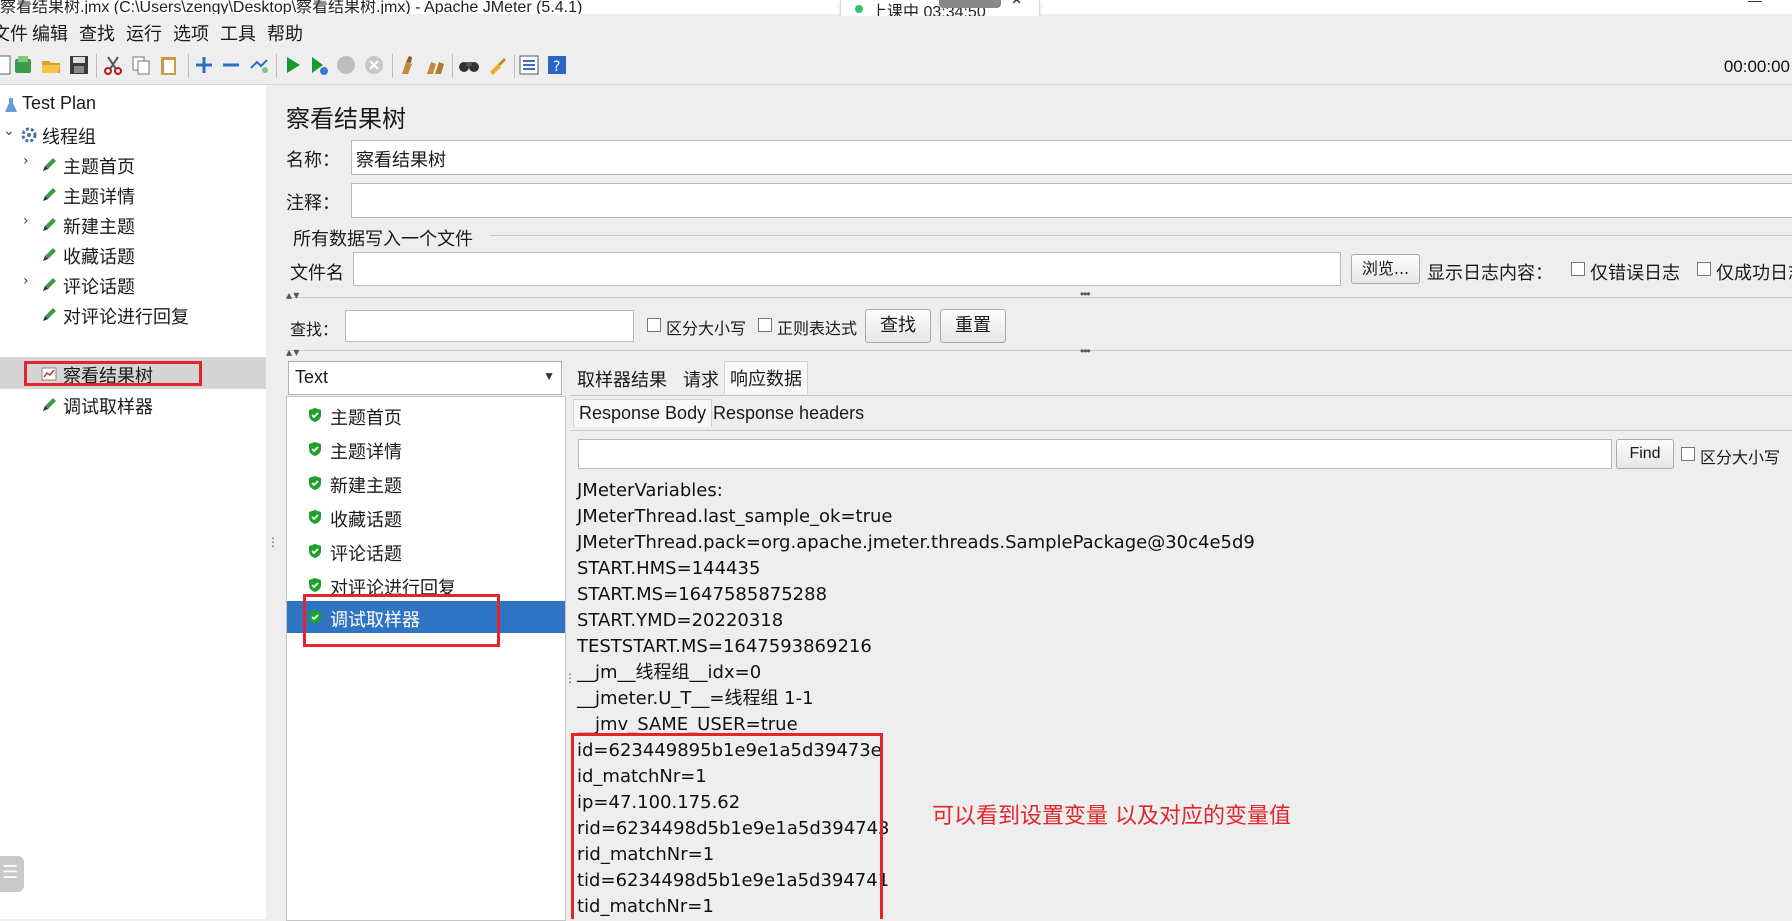 Image resolution: width=1792 pixels, height=921 pixels. I want to click on body-line: START.YMD=20220318, so click(680, 620).